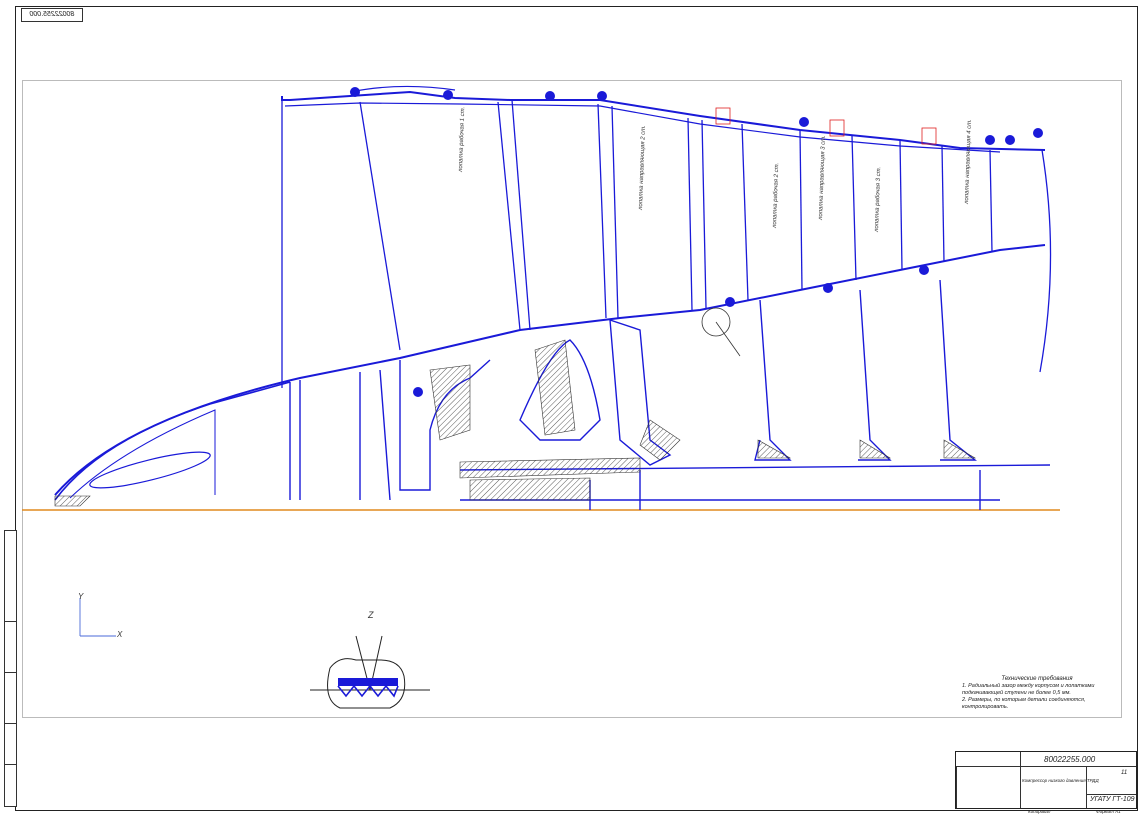 This screenshot has width=1139, height=814. What do you see at coordinates (1039, 811) in the screenshot?
I see `title-block-copied: Копировал` at bounding box center [1039, 811].